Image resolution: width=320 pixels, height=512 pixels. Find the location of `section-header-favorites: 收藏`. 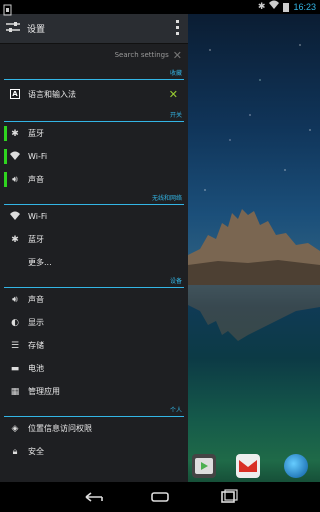

section-header-favorites: 收藏 is located at coordinates (94, 73).